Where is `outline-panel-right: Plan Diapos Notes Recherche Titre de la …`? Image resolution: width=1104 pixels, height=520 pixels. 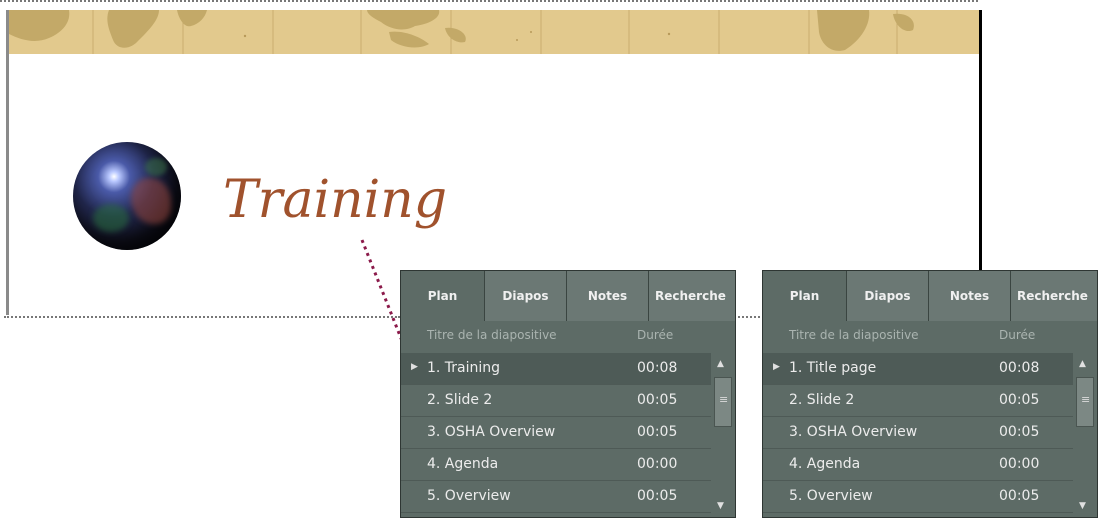 outline-panel-right: Plan Diapos Notes Recherche Titre de la … is located at coordinates (930, 394).